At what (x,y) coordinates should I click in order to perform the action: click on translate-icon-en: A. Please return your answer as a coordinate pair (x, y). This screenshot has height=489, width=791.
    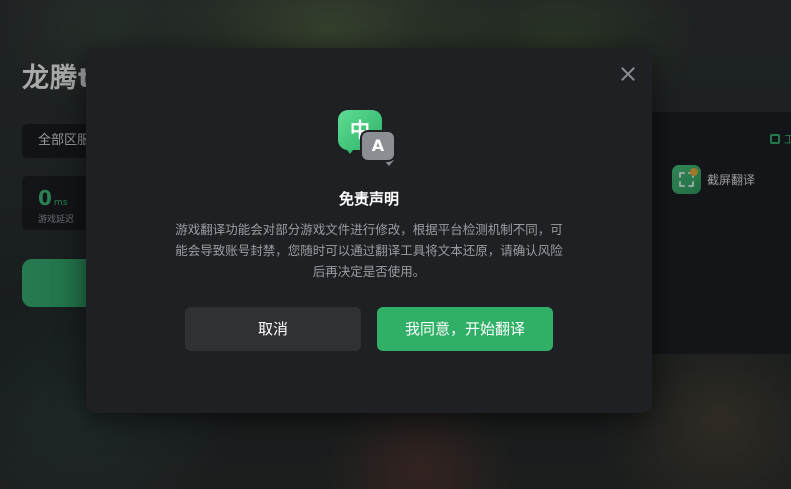
    Looking at the image, I should click on (378, 146).